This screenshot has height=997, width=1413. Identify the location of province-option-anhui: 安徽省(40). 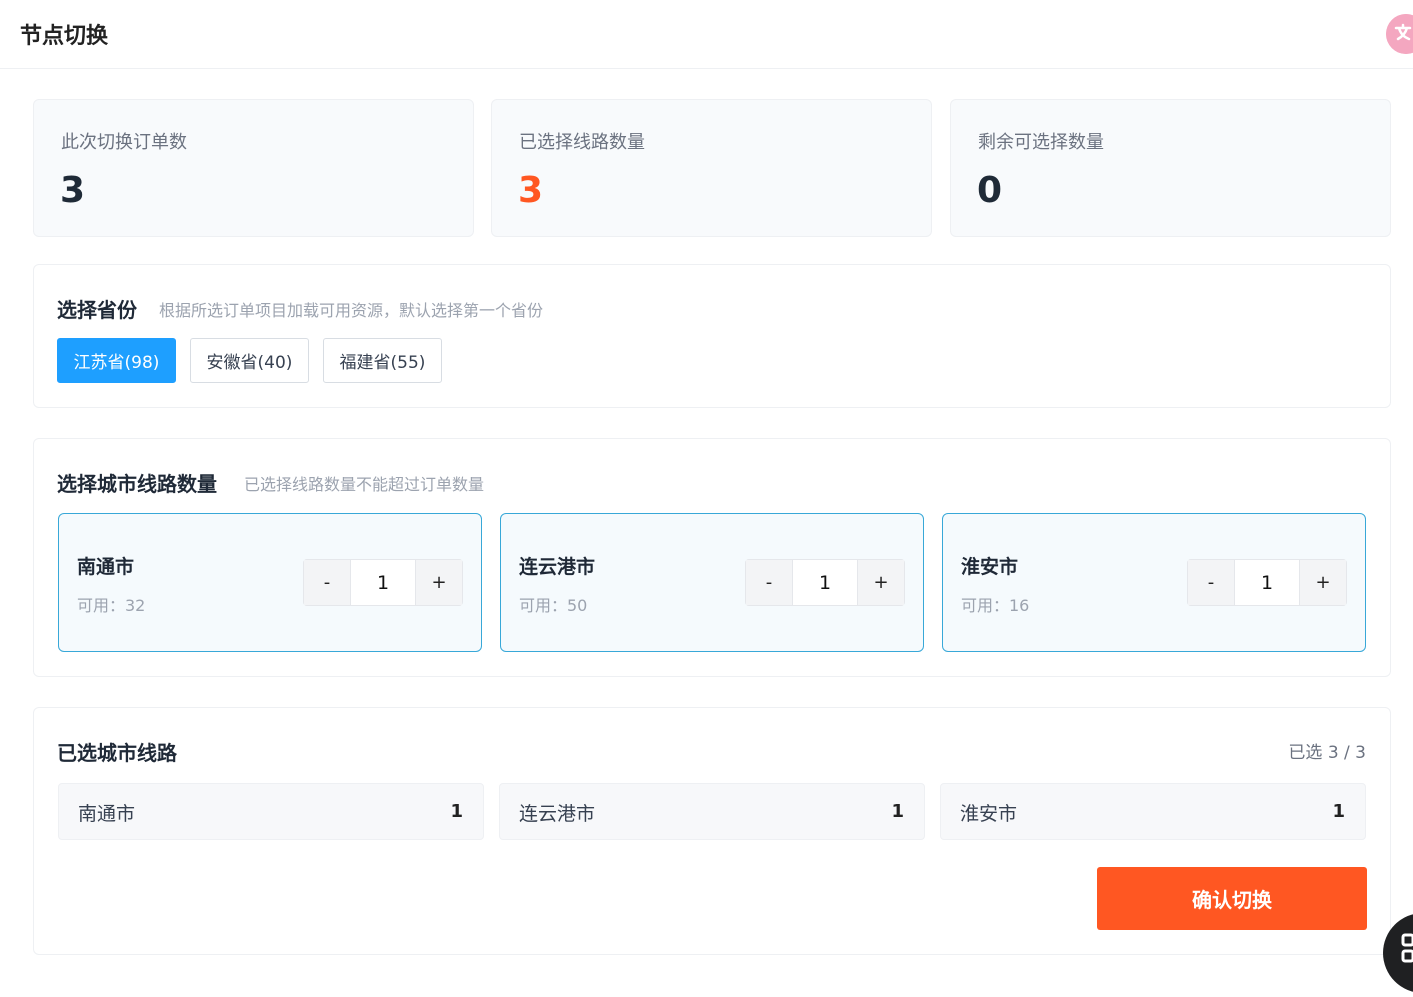
(249, 360).